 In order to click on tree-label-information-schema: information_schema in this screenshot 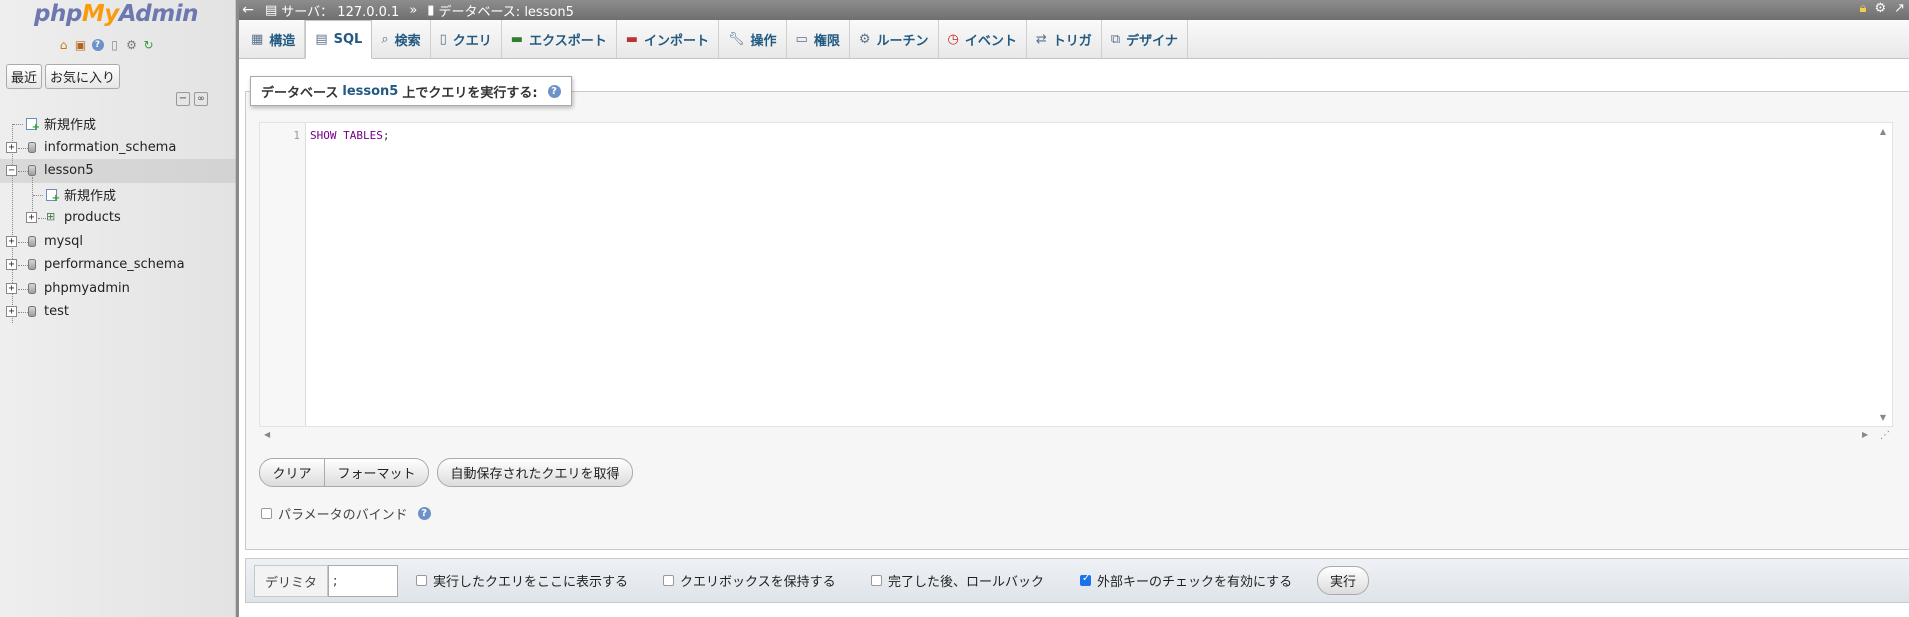, I will do `click(110, 147)`.